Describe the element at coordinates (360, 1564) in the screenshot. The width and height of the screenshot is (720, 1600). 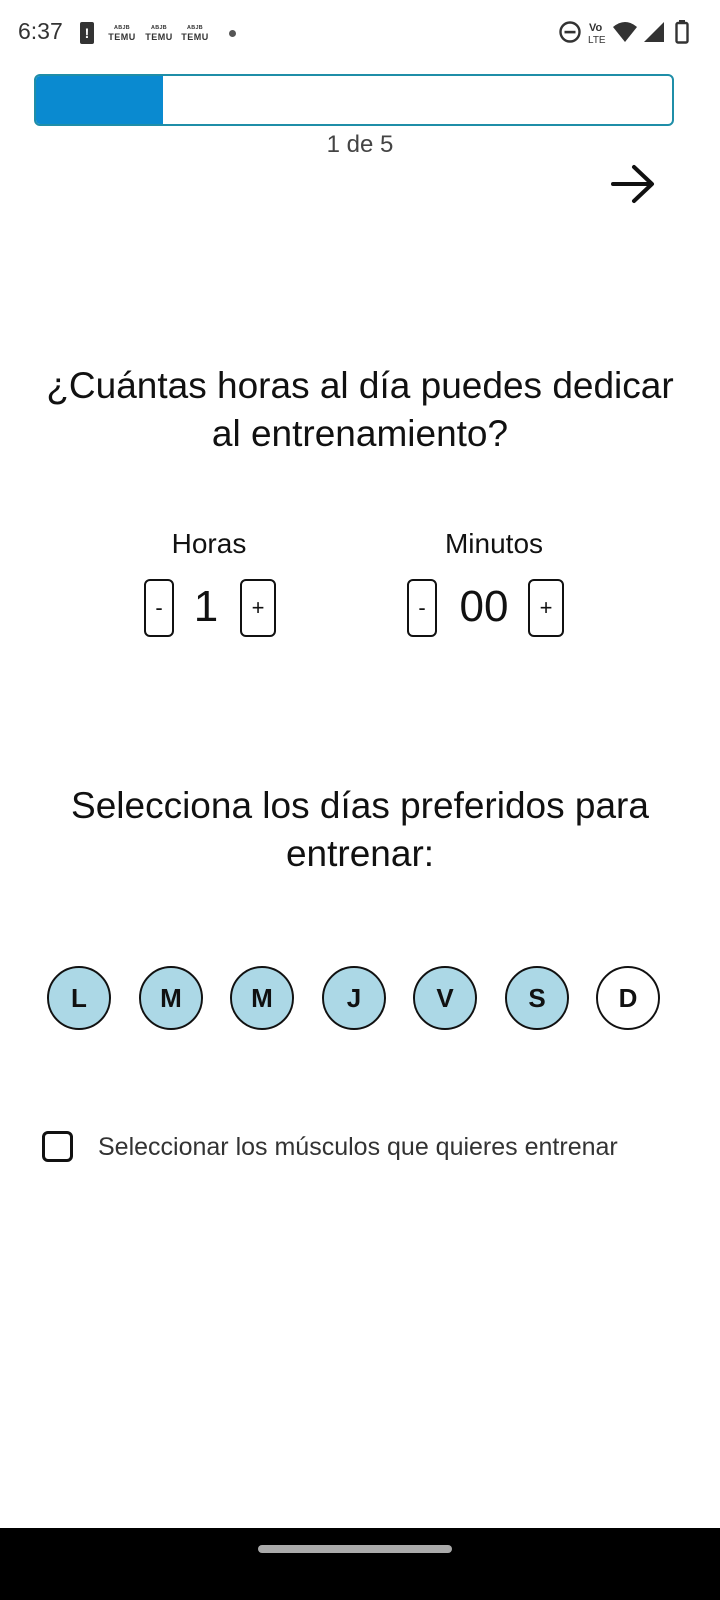
I see `system-navigation-bar` at that location.